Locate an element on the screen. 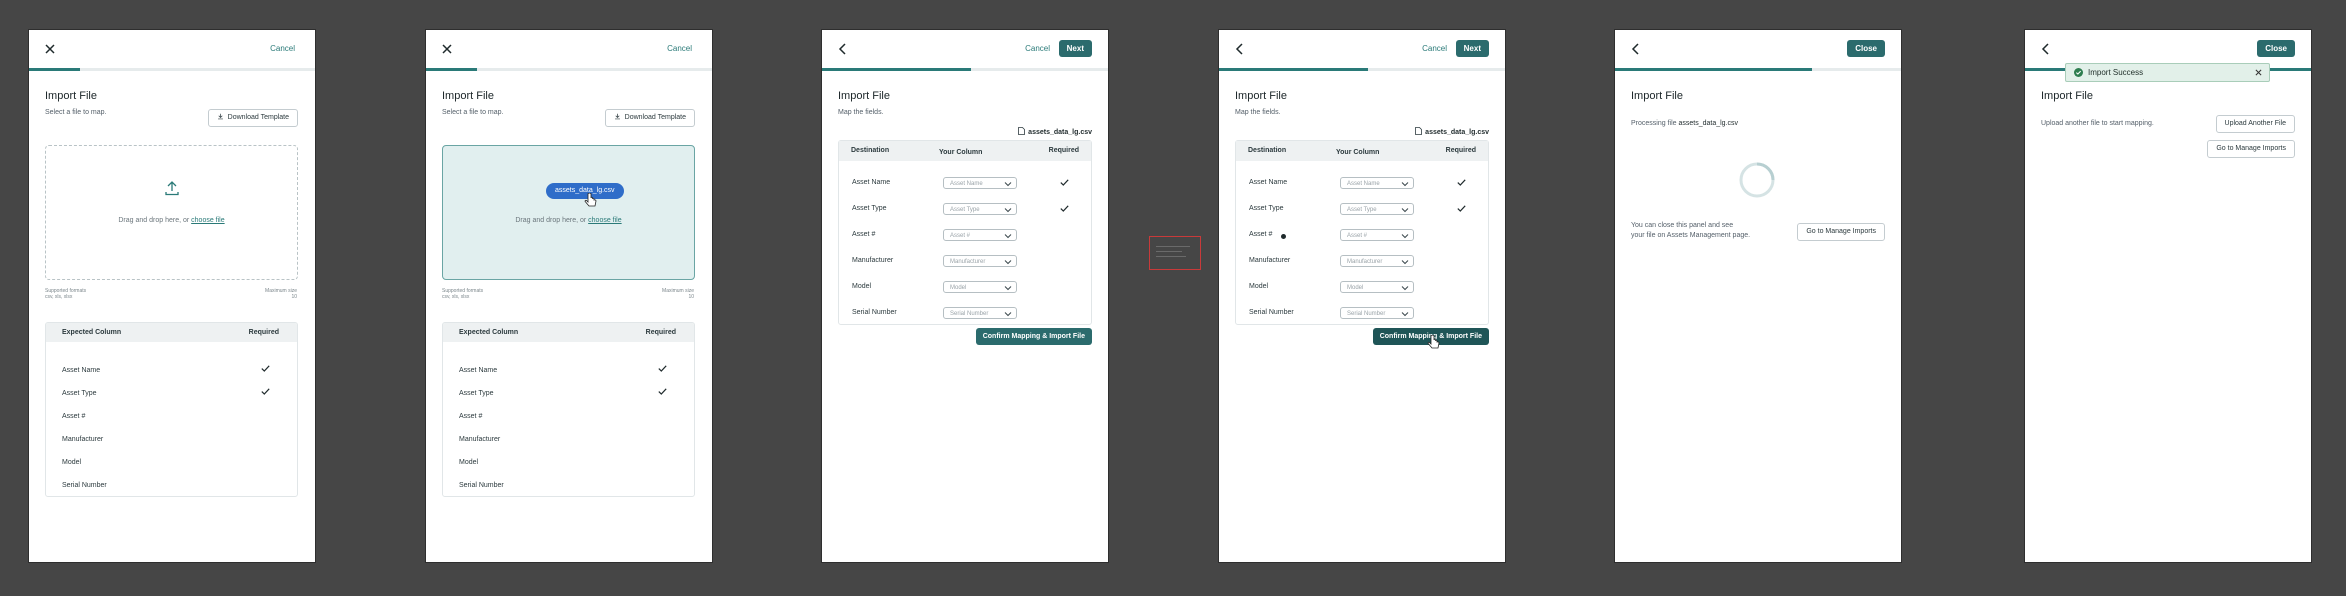  progress-track is located at coordinates (1758, 69).